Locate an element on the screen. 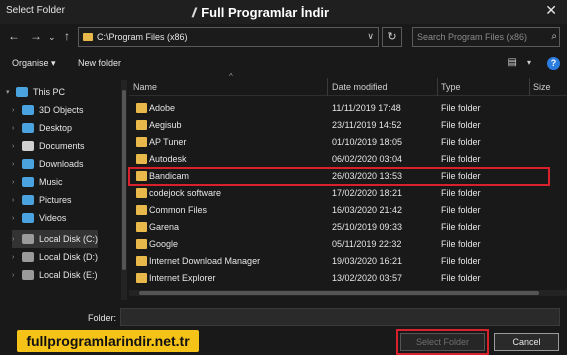 The width and height of the screenshot is (567, 355). address-bar: C:\Program Files (x86) ∨ is located at coordinates (228, 37).